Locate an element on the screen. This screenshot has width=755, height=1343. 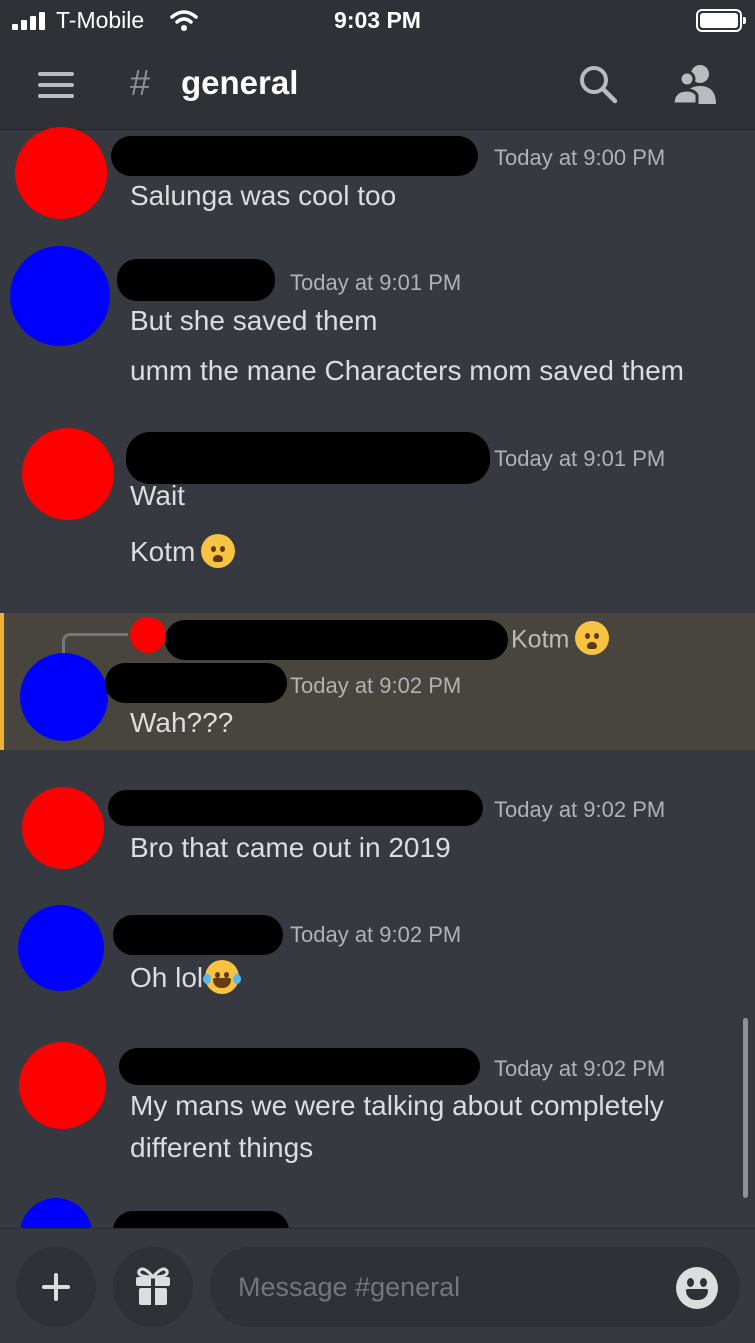
reply-username-redacted is located at coordinates (336, 640).